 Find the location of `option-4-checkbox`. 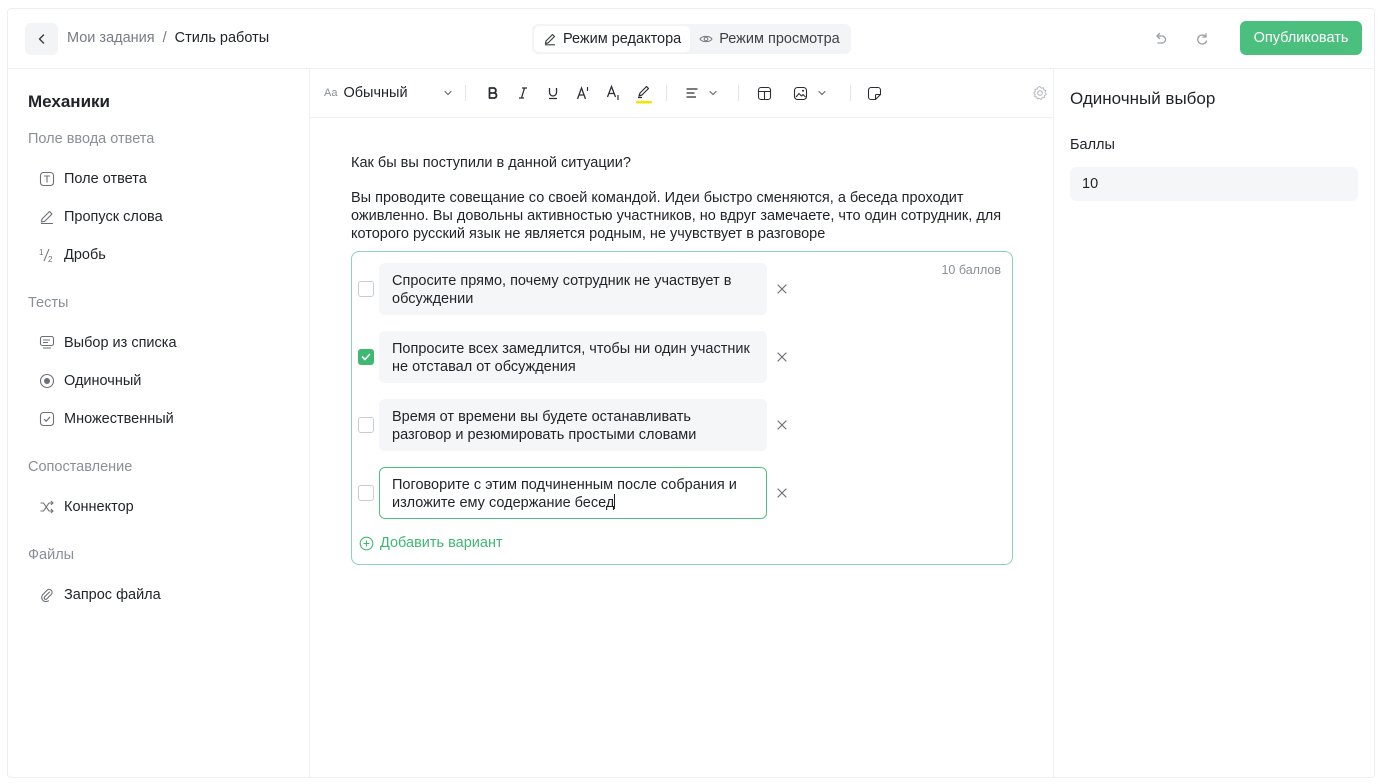

option-4-checkbox is located at coordinates (366, 493).